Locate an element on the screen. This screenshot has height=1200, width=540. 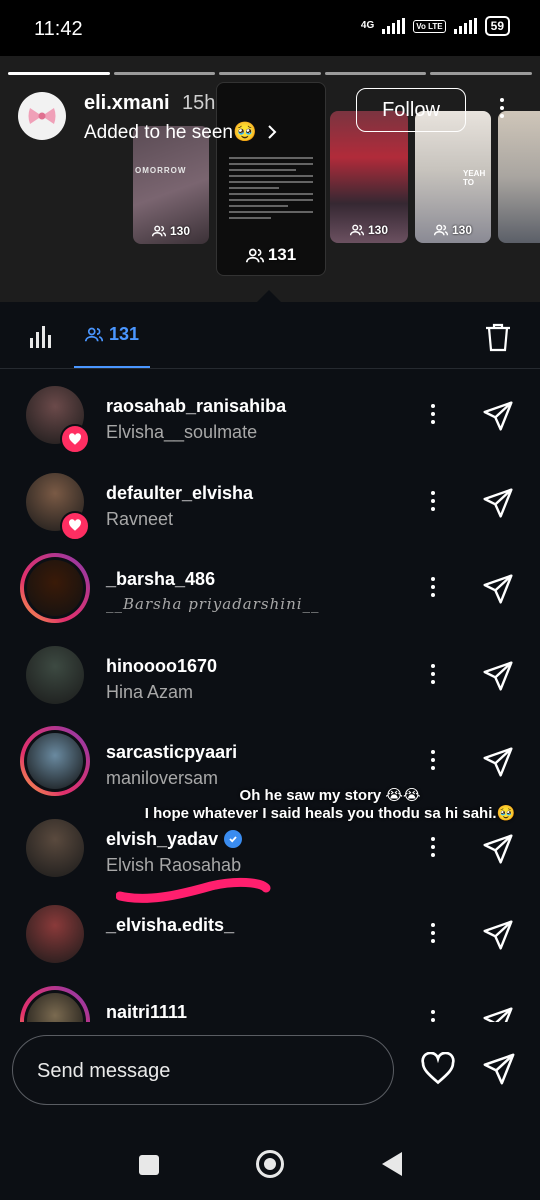
story-time: 15h is located at coordinates (199, 103).